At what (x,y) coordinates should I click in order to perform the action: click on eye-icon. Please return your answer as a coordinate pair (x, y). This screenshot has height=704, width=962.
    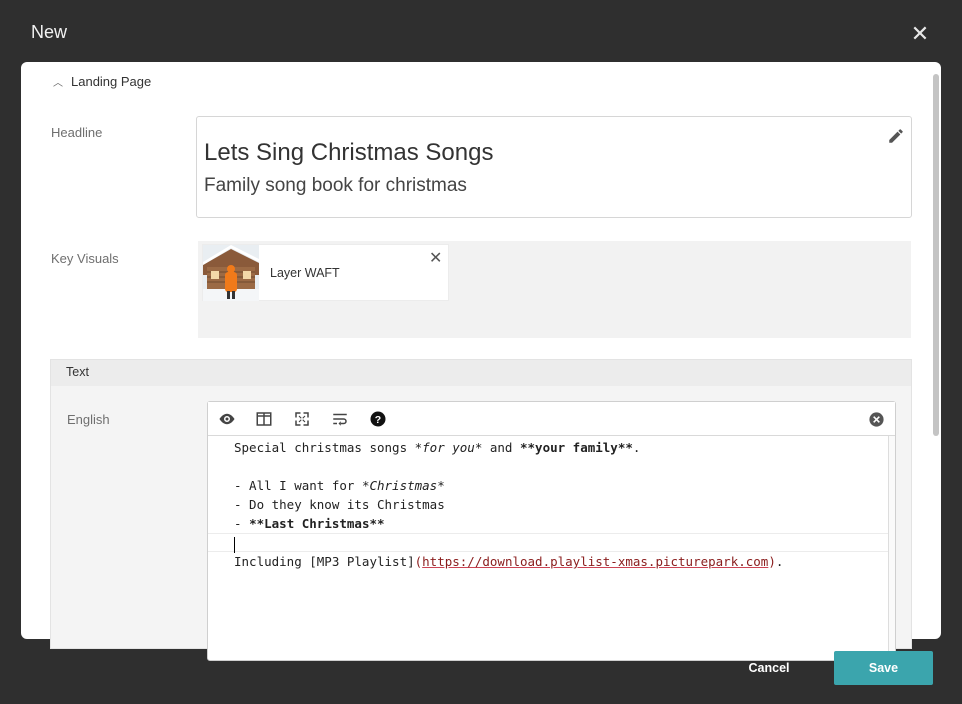
    Looking at the image, I should click on (227, 419).